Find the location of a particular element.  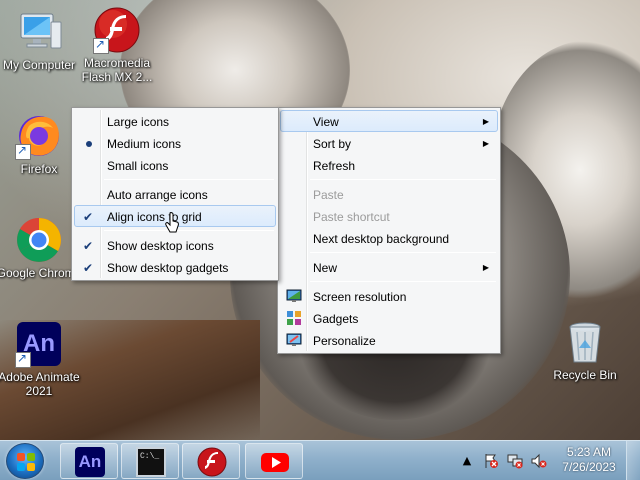

taskbar-button-youtube is located at coordinates (274, 461).